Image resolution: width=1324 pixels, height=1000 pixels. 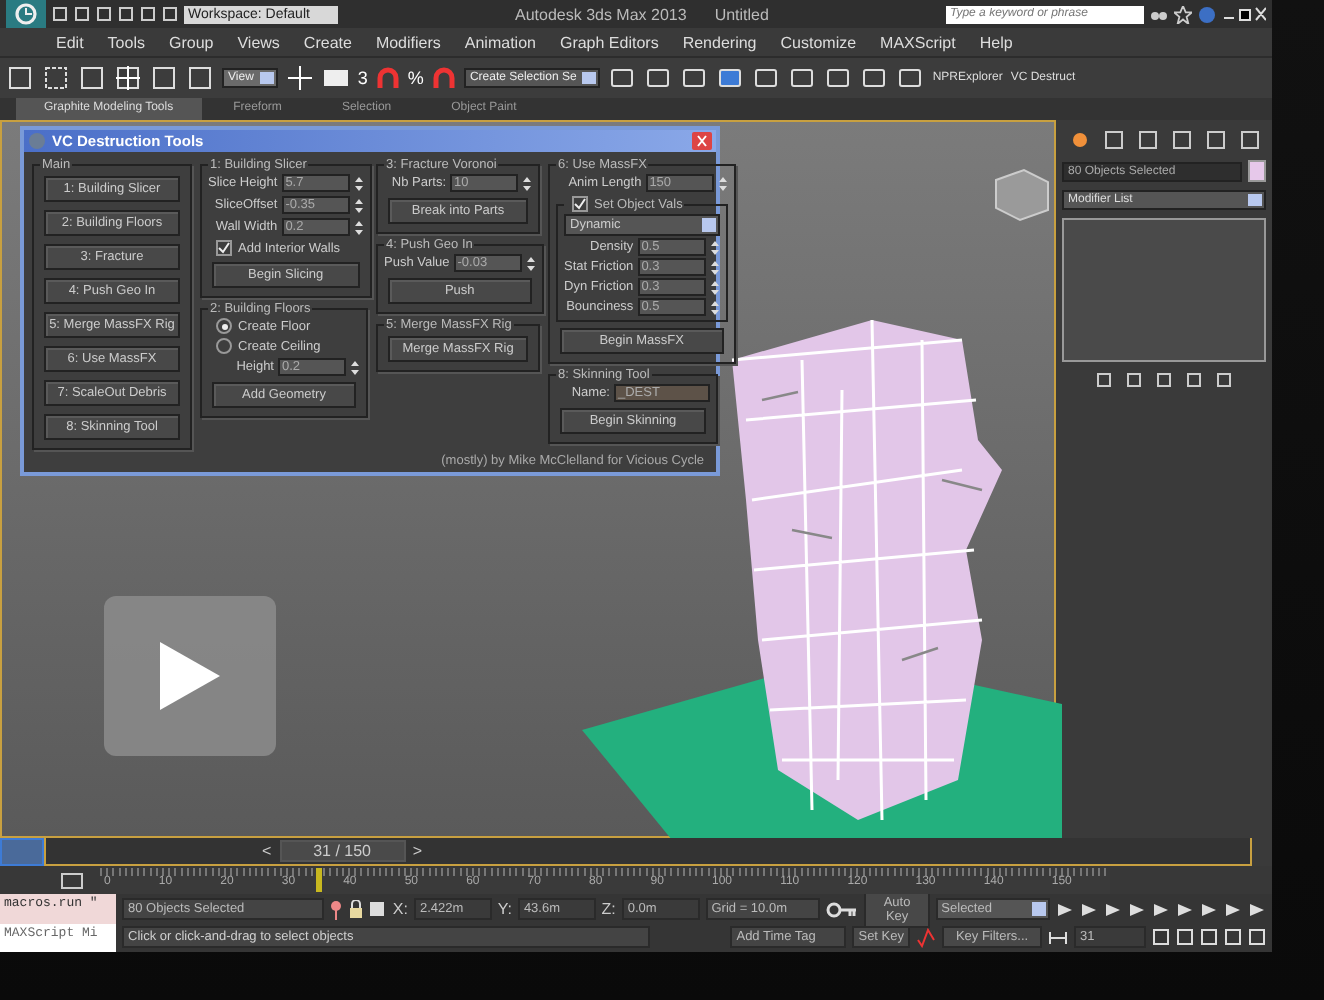 What do you see at coordinates (504, 909) in the screenshot?
I see `coordinate-label: Y:` at bounding box center [504, 909].